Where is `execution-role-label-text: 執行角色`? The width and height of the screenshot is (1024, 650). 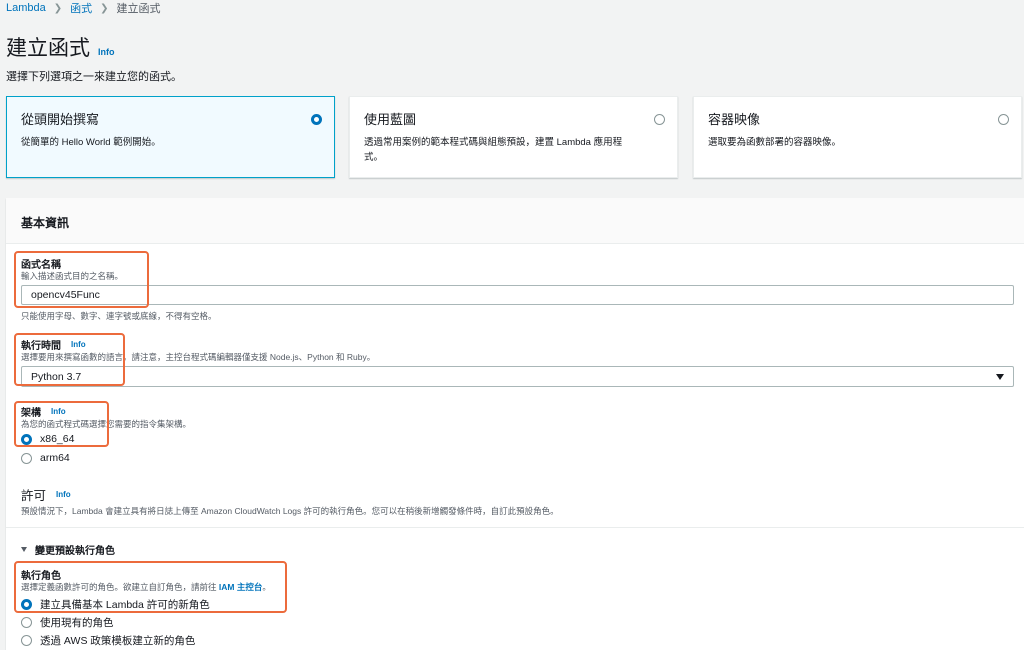 execution-role-label-text: 執行角色 is located at coordinates (41, 576).